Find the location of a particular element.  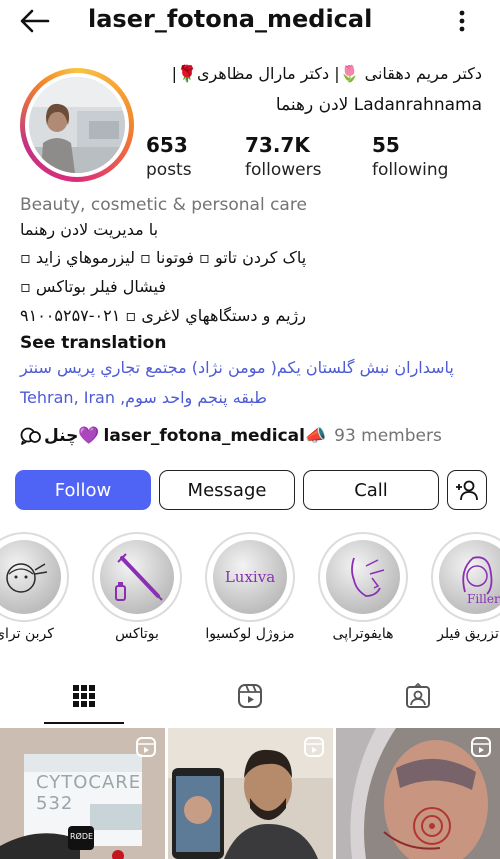

posts-count: 653 is located at coordinates (167, 145).